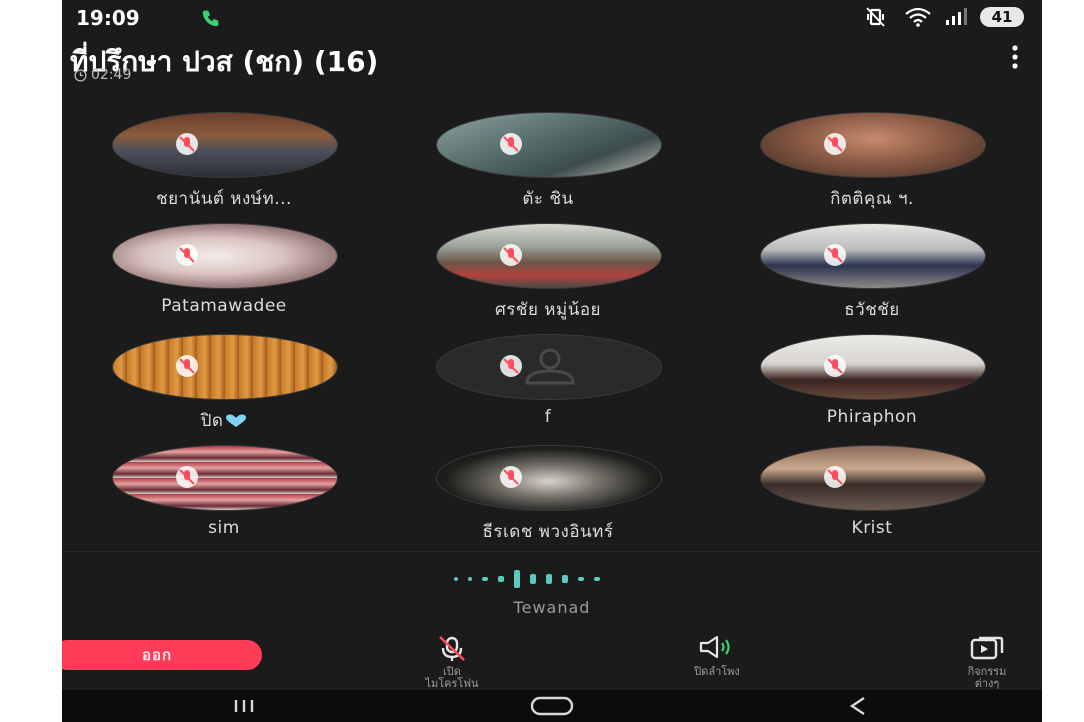 This screenshot has height=722, width=1084. Describe the element at coordinates (452, 683) in the screenshot. I see `mic-label-2: ไมโครโฟน` at that location.